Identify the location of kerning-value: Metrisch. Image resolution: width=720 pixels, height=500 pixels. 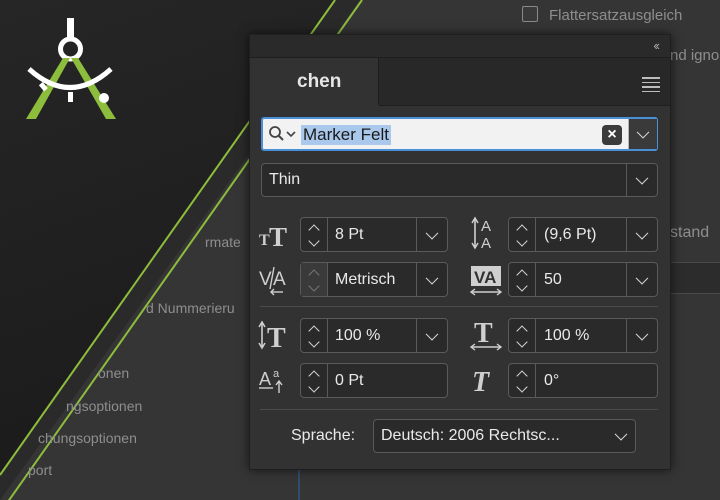
(365, 279).